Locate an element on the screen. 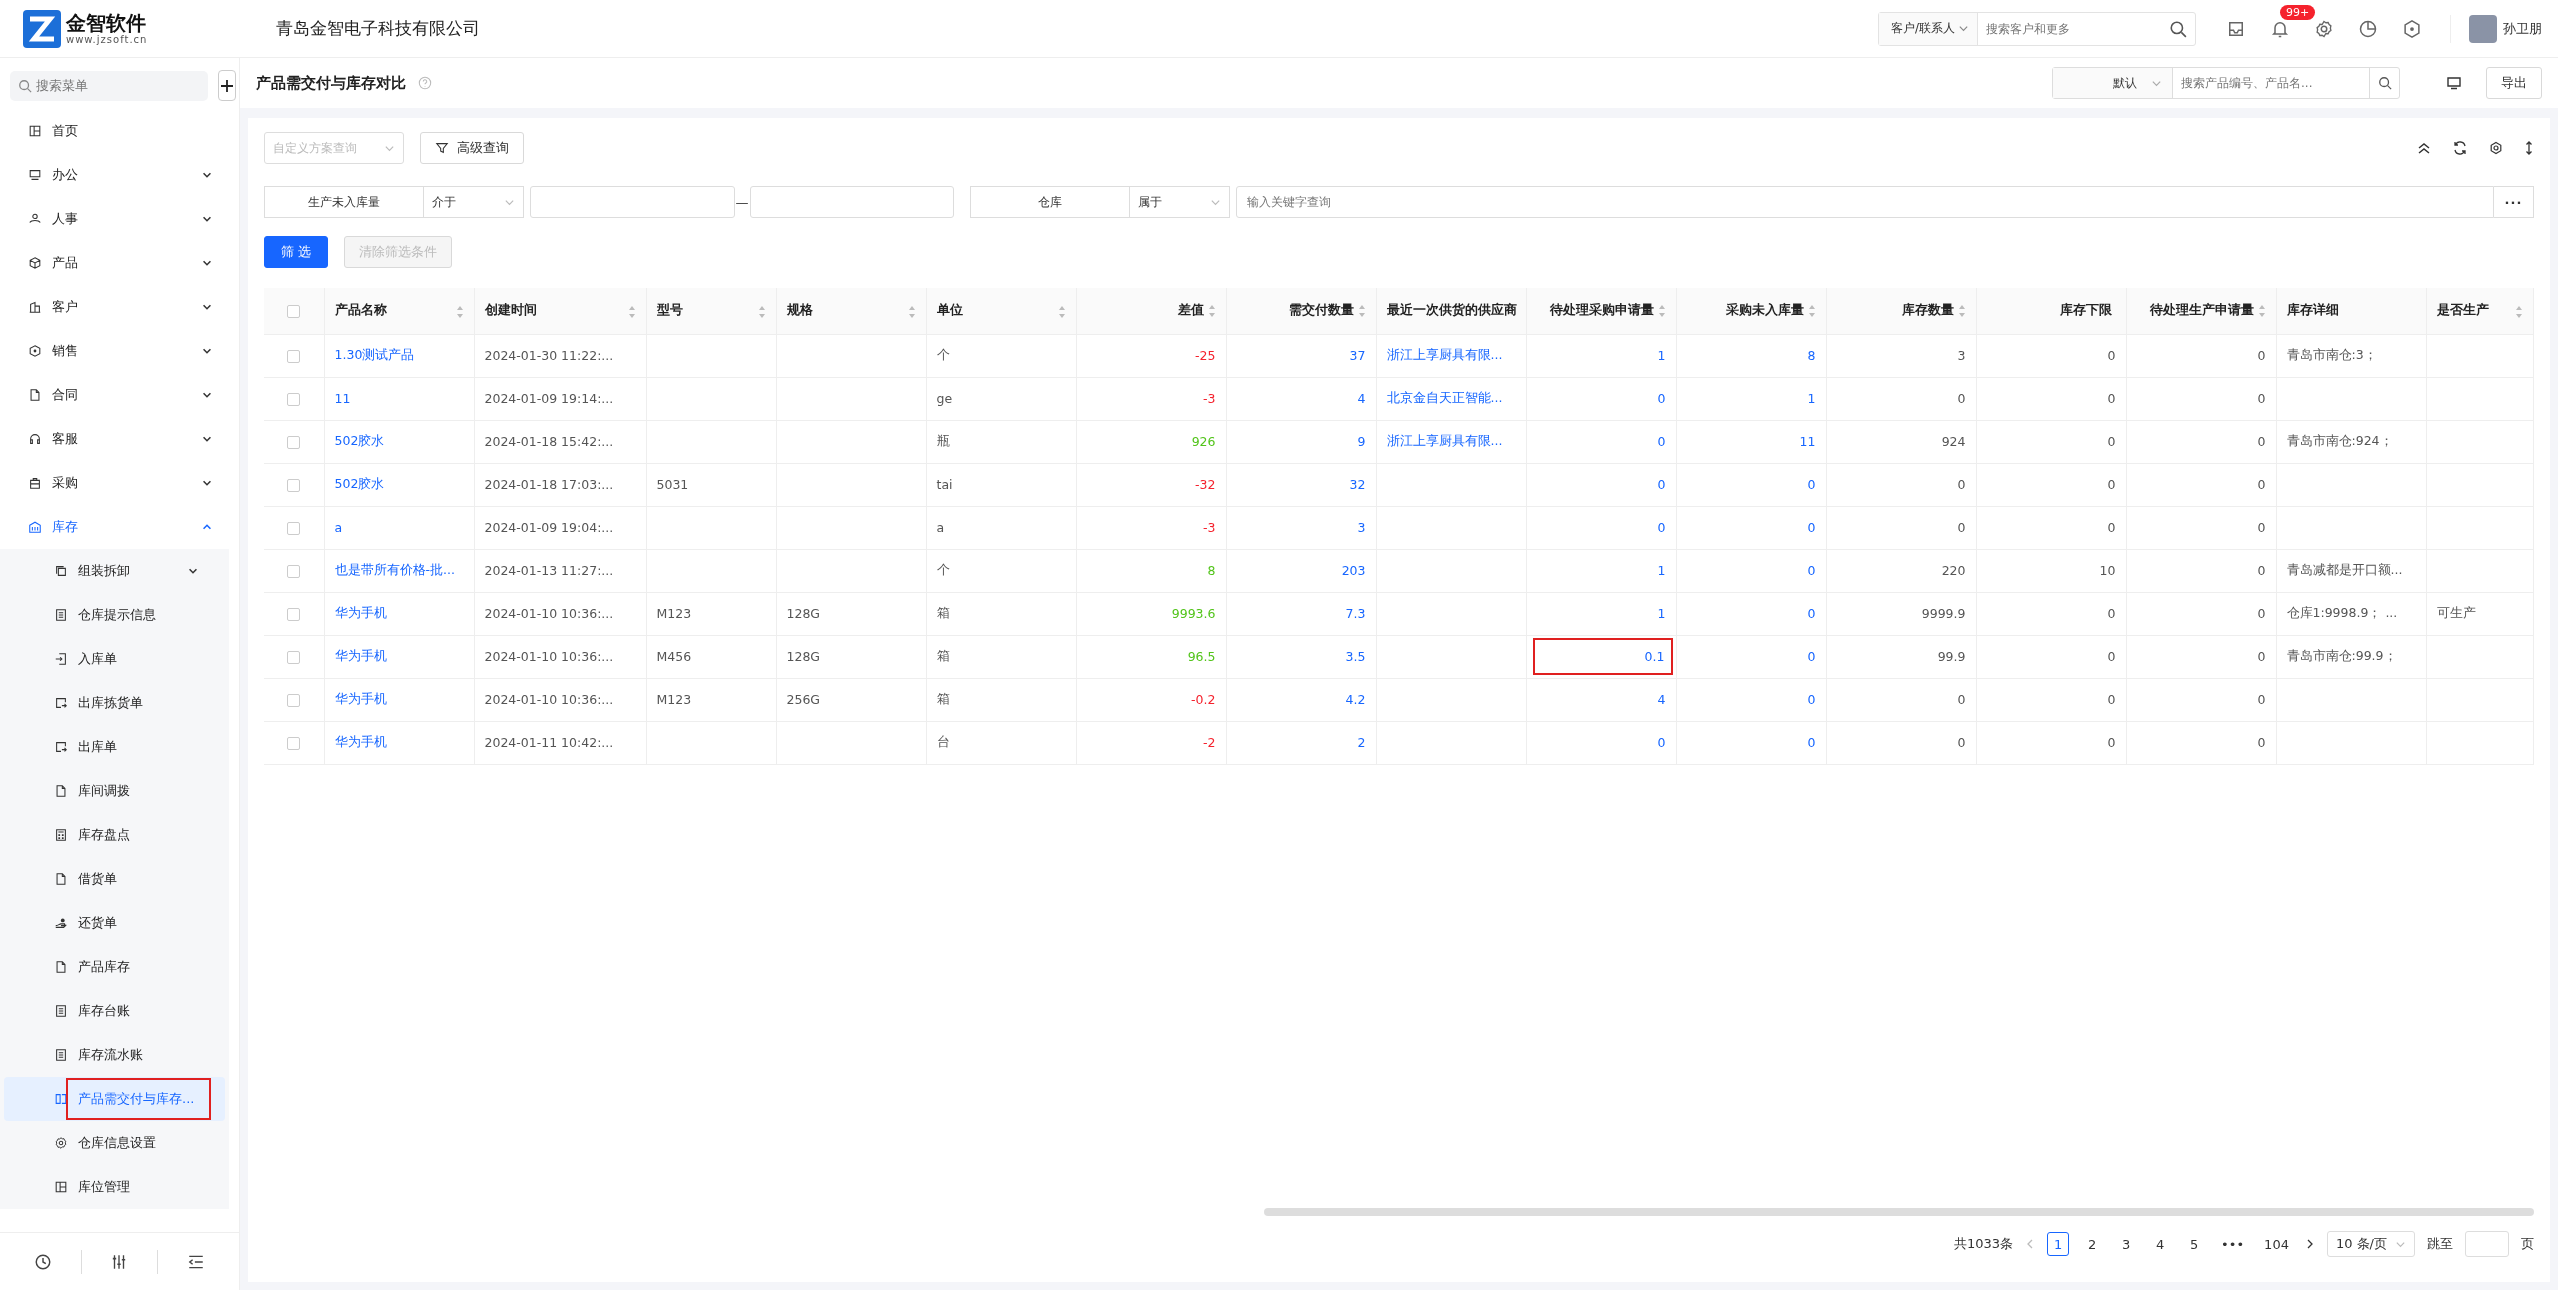 Image resolution: width=2558 pixels, height=1290 pixels. menu-item: 库间调拨 is located at coordinates (114, 791).